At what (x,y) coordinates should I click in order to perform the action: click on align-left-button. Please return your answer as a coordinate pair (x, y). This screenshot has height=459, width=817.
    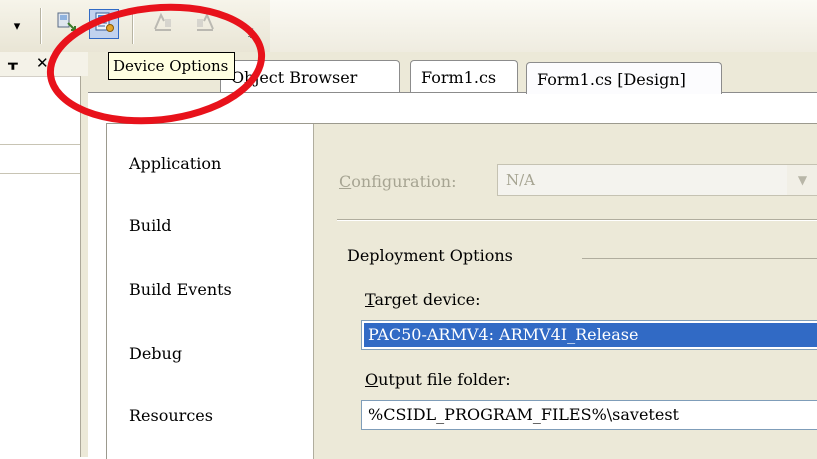
    Looking at the image, I should click on (163, 24).